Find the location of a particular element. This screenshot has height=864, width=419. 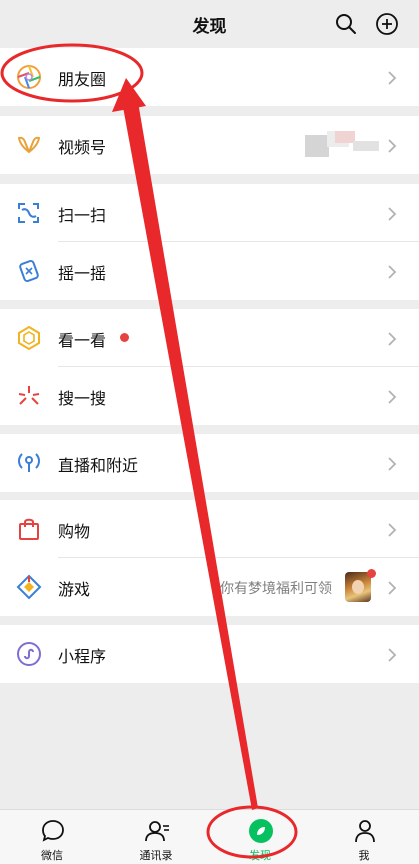

menu-item-moments: 朋友圈 is located at coordinates (209, 77).